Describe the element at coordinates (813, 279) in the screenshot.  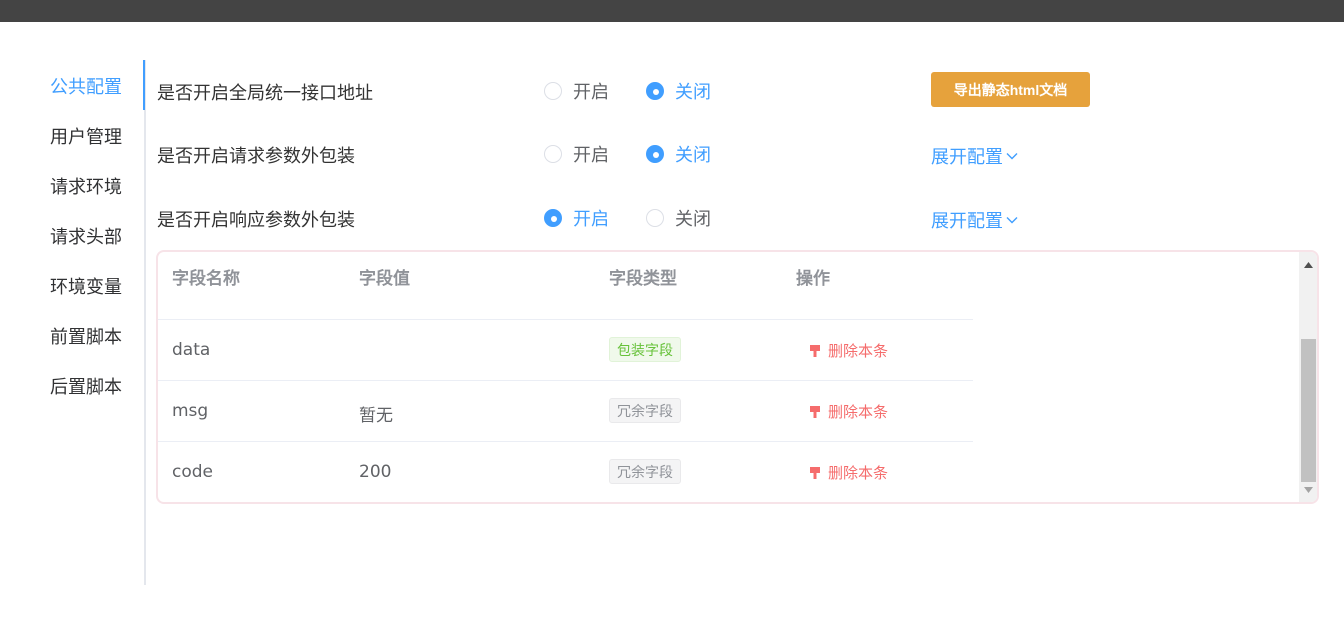
I see `column-header-action: 操作` at that location.